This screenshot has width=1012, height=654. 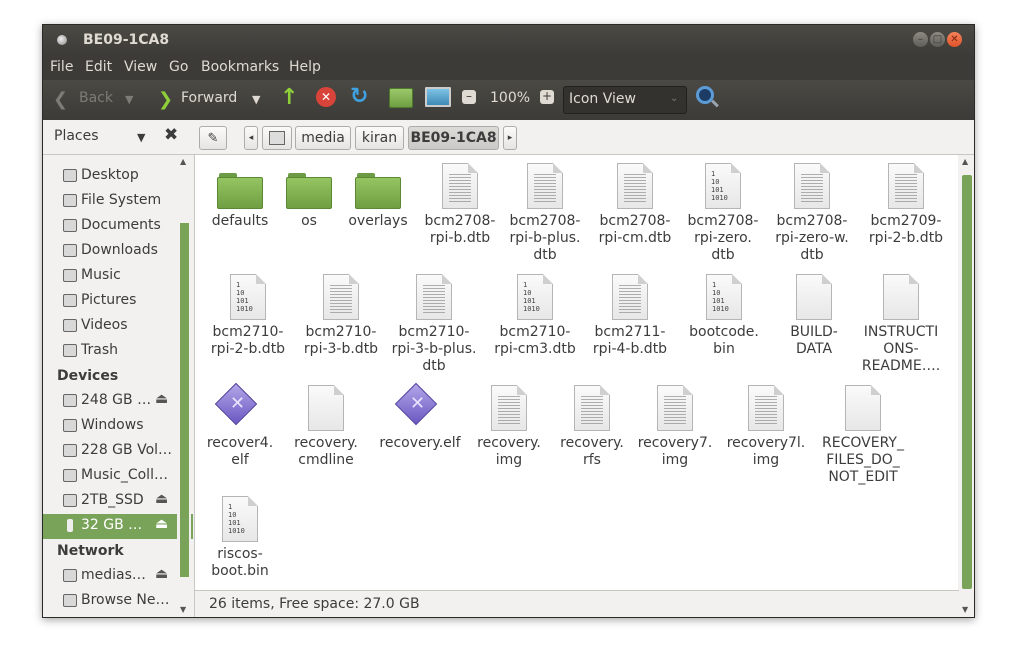 I want to click on minimize-icon: –, so click(x=920, y=39).